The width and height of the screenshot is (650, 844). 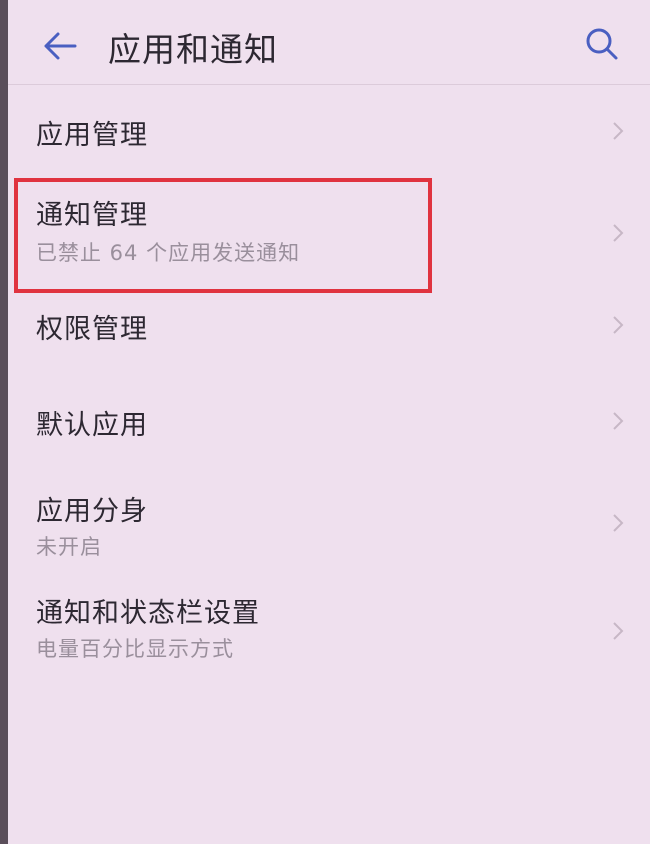 I want to click on item-sublabel: 电量百分比显示方式, so click(x=135, y=649).